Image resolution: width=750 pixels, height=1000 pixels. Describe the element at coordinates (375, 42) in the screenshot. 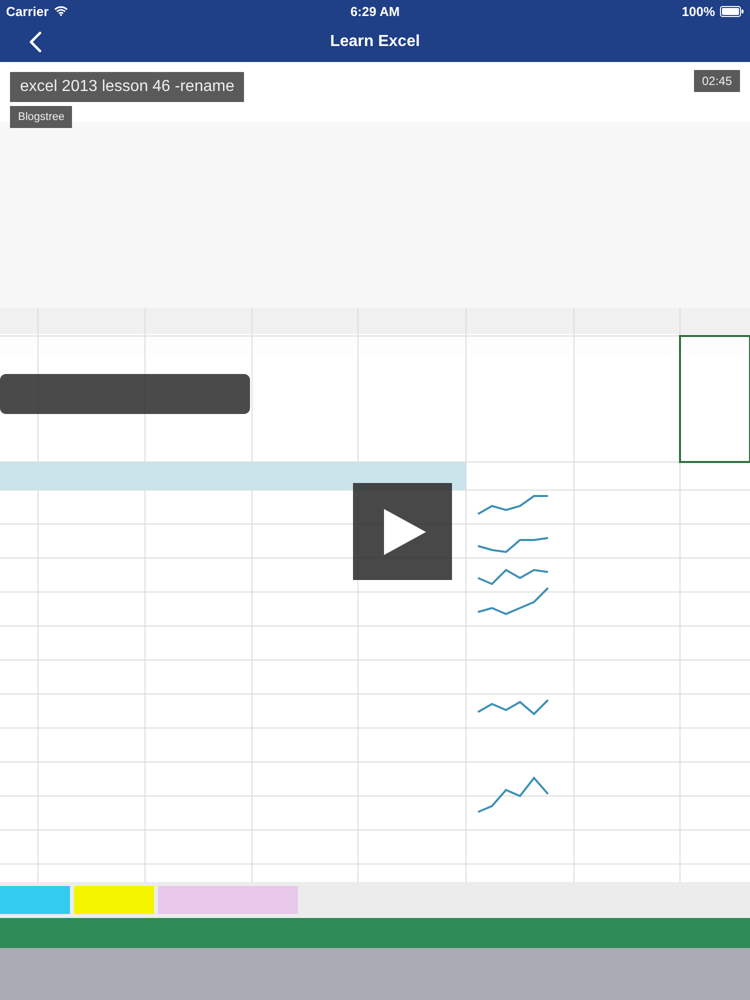

I see `nav-title: Learn Excel` at that location.